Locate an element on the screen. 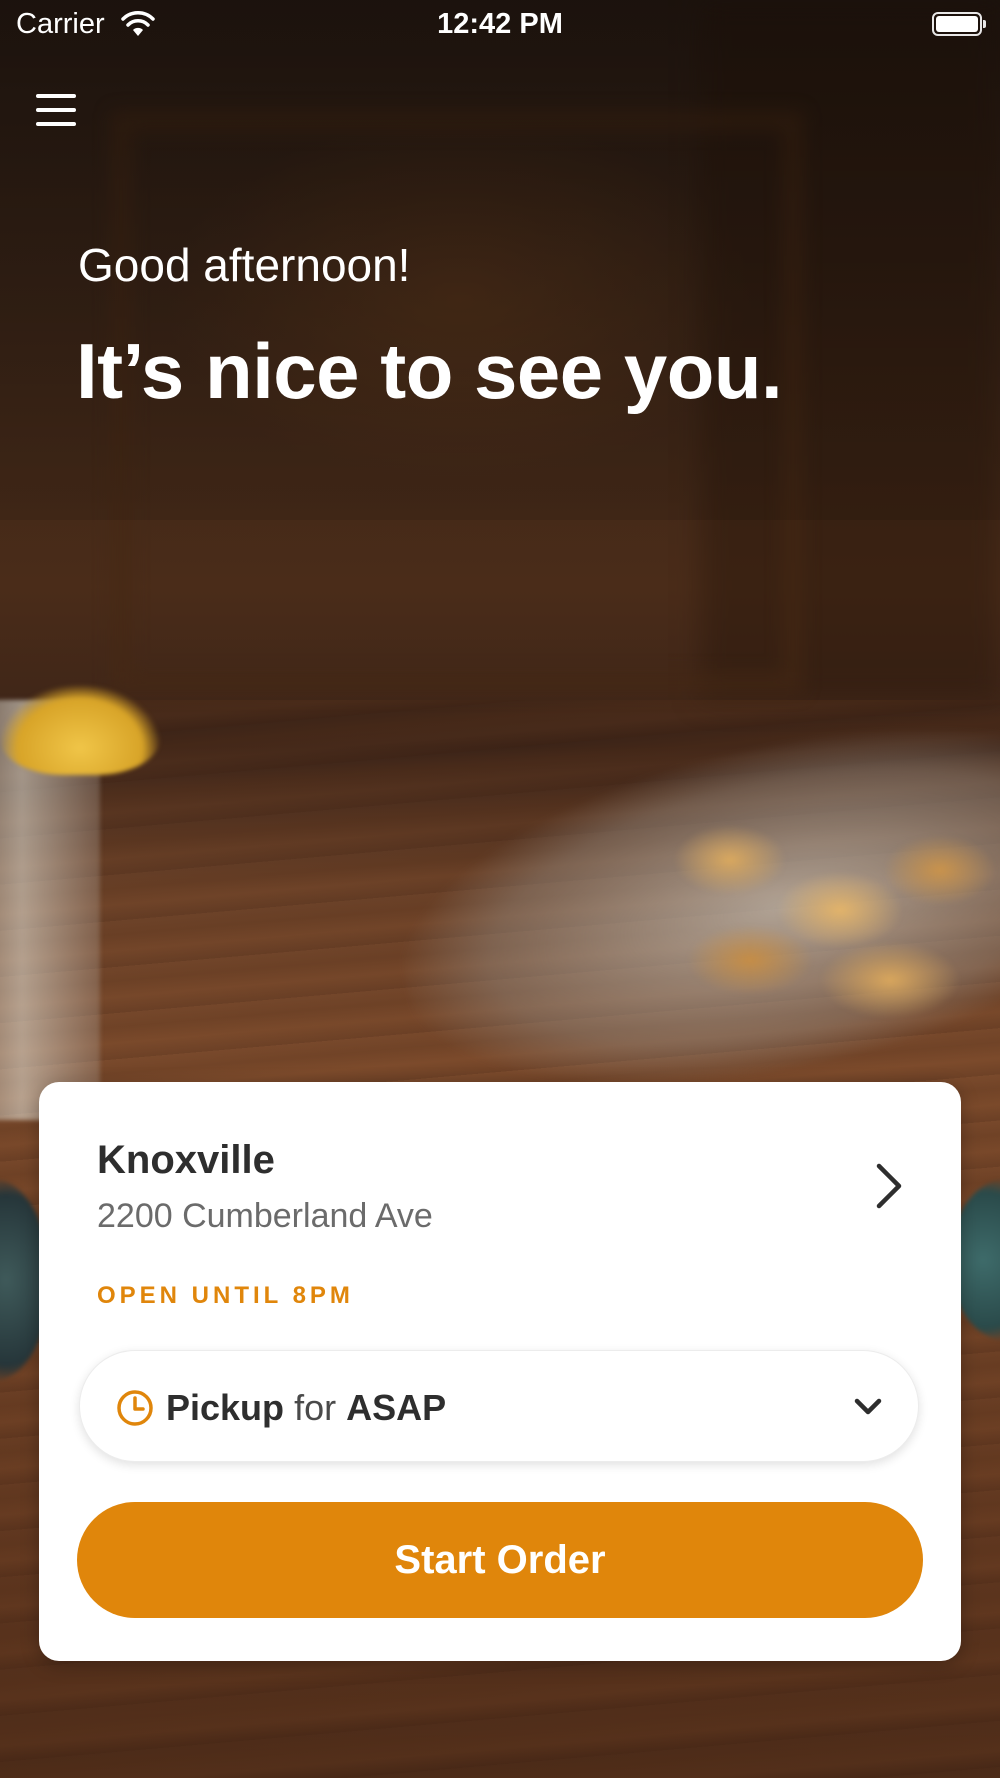  location-address: 2200 Cumberland Ave is located at coordinates (265, 1216).